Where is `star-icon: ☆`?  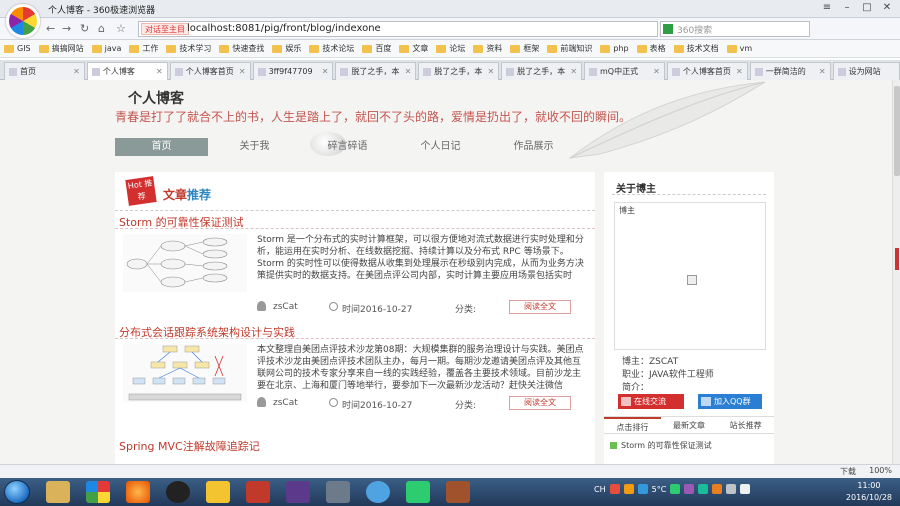
star-icon: ☆ is located at coordinates (121, 28).